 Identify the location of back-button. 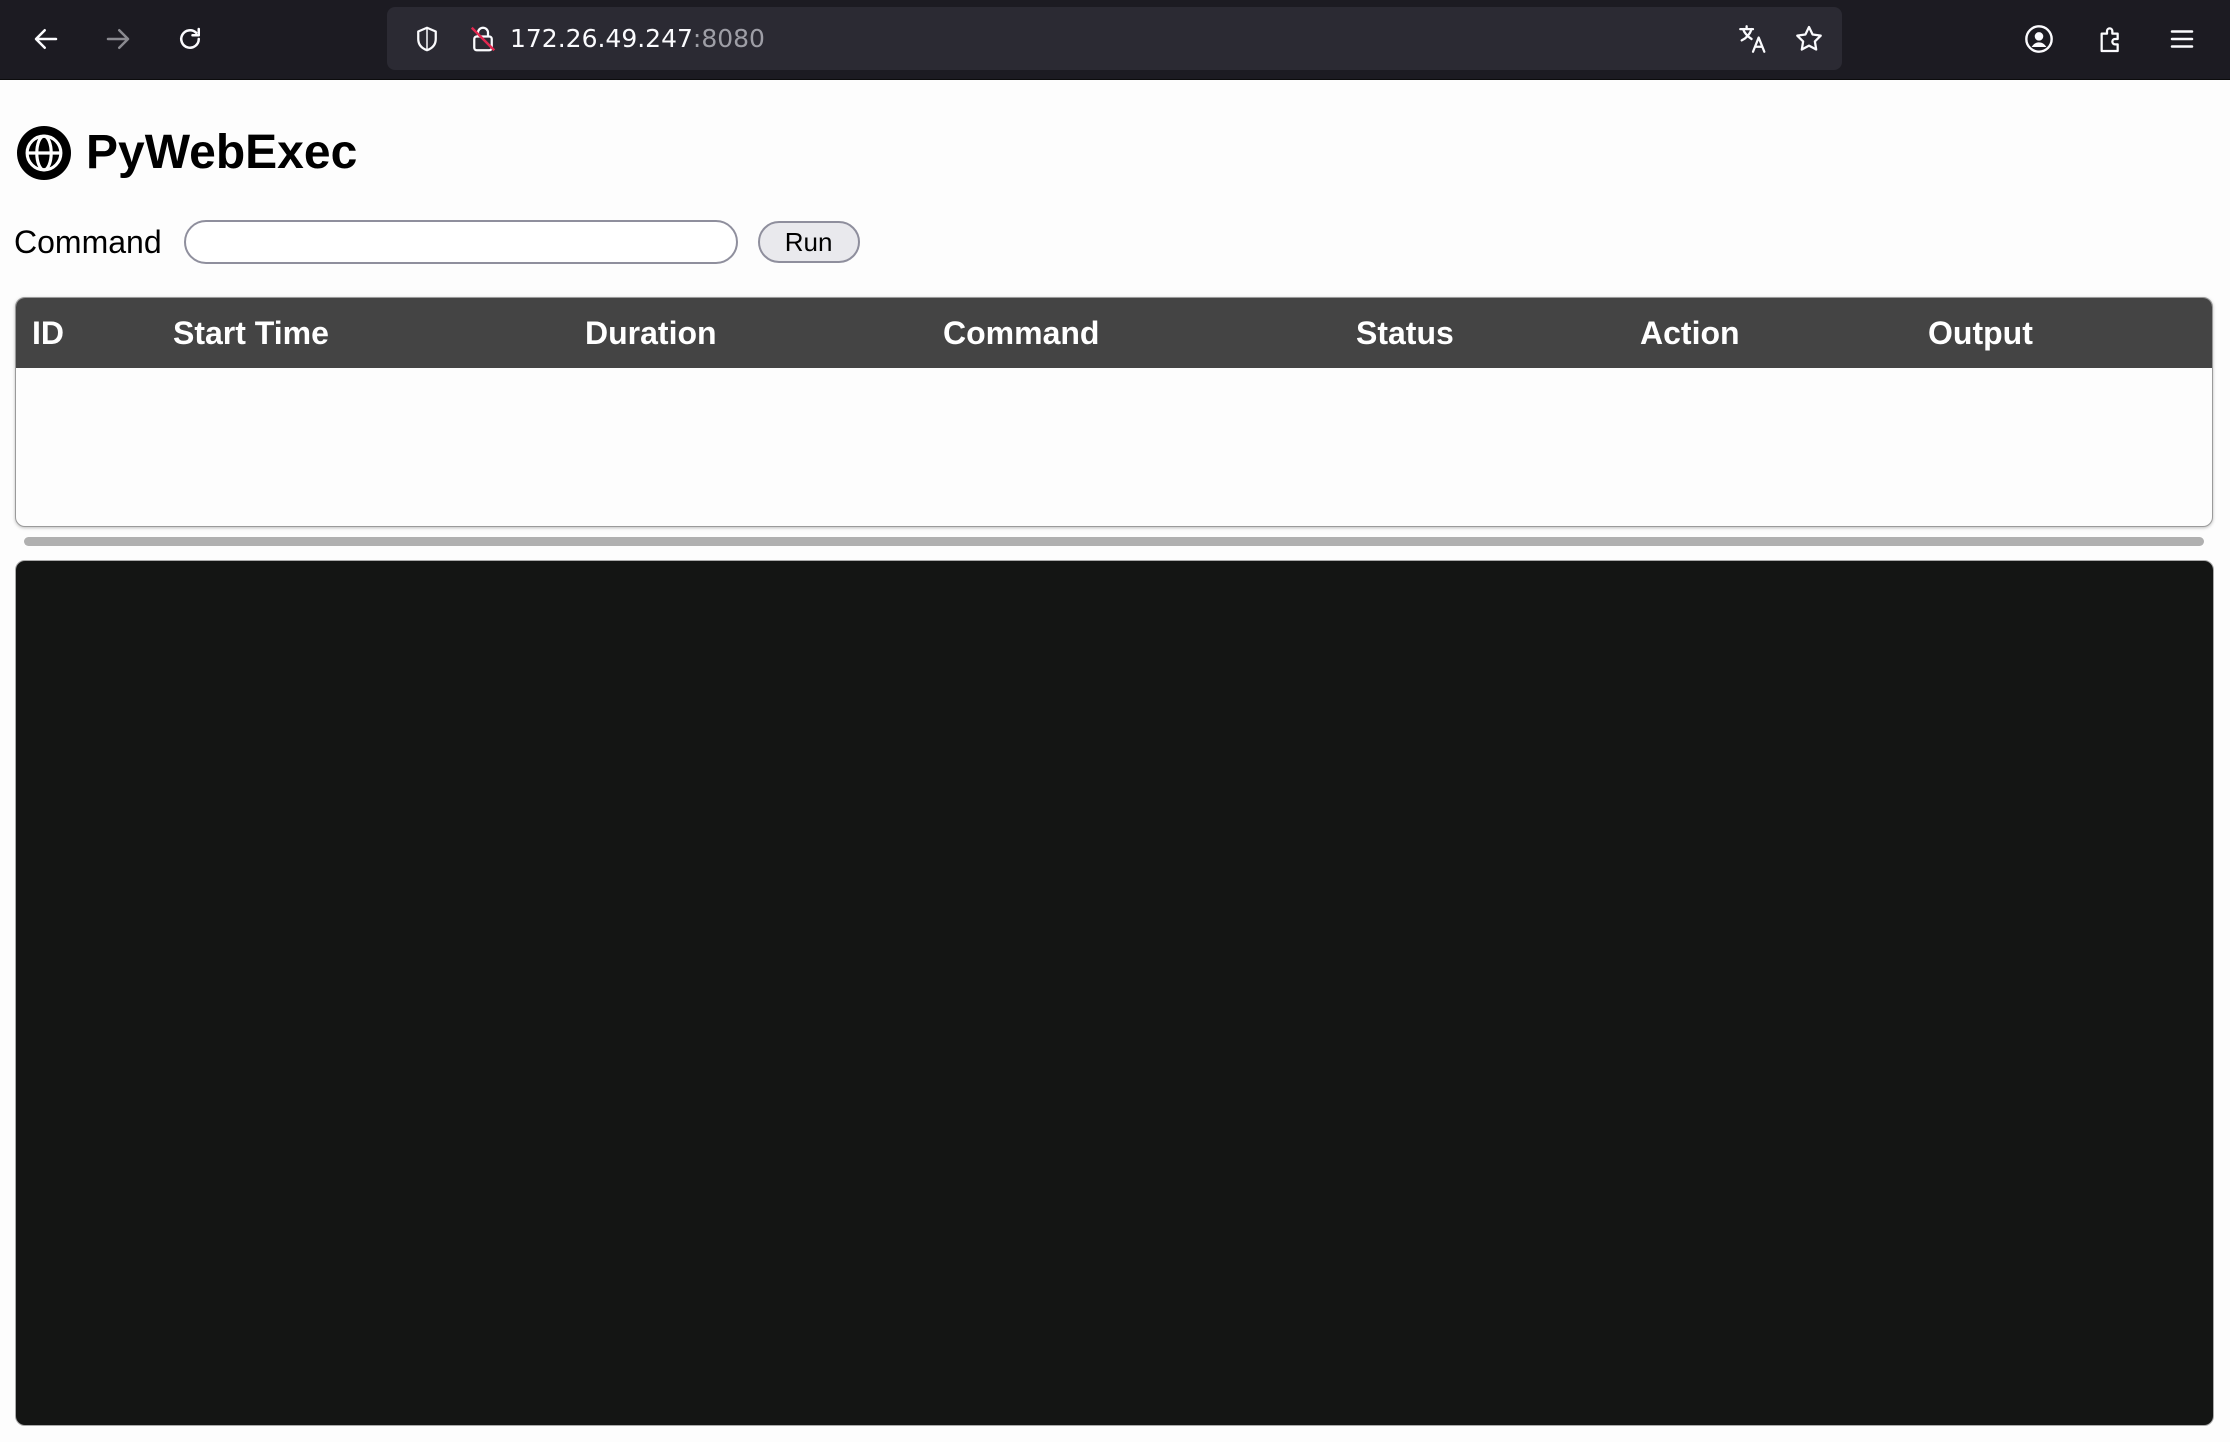
(46, 39).